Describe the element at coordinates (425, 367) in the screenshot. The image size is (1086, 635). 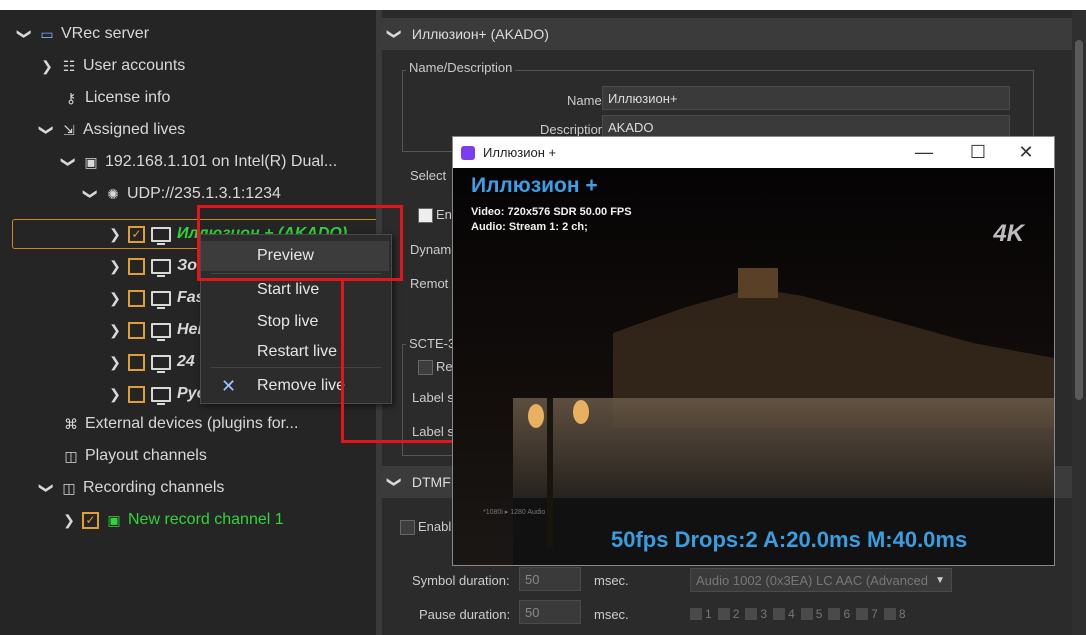
I see `read-checkbox` at that location.